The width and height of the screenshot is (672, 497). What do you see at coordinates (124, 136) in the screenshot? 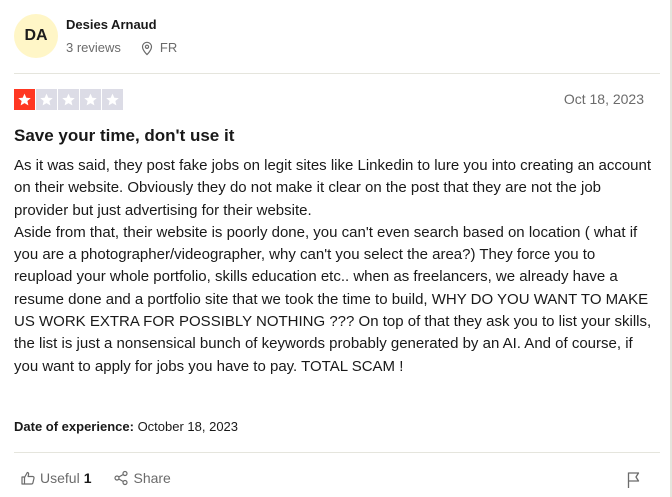
I see `review-title: Save your time, don't use it` at bounding box center [124, 136].